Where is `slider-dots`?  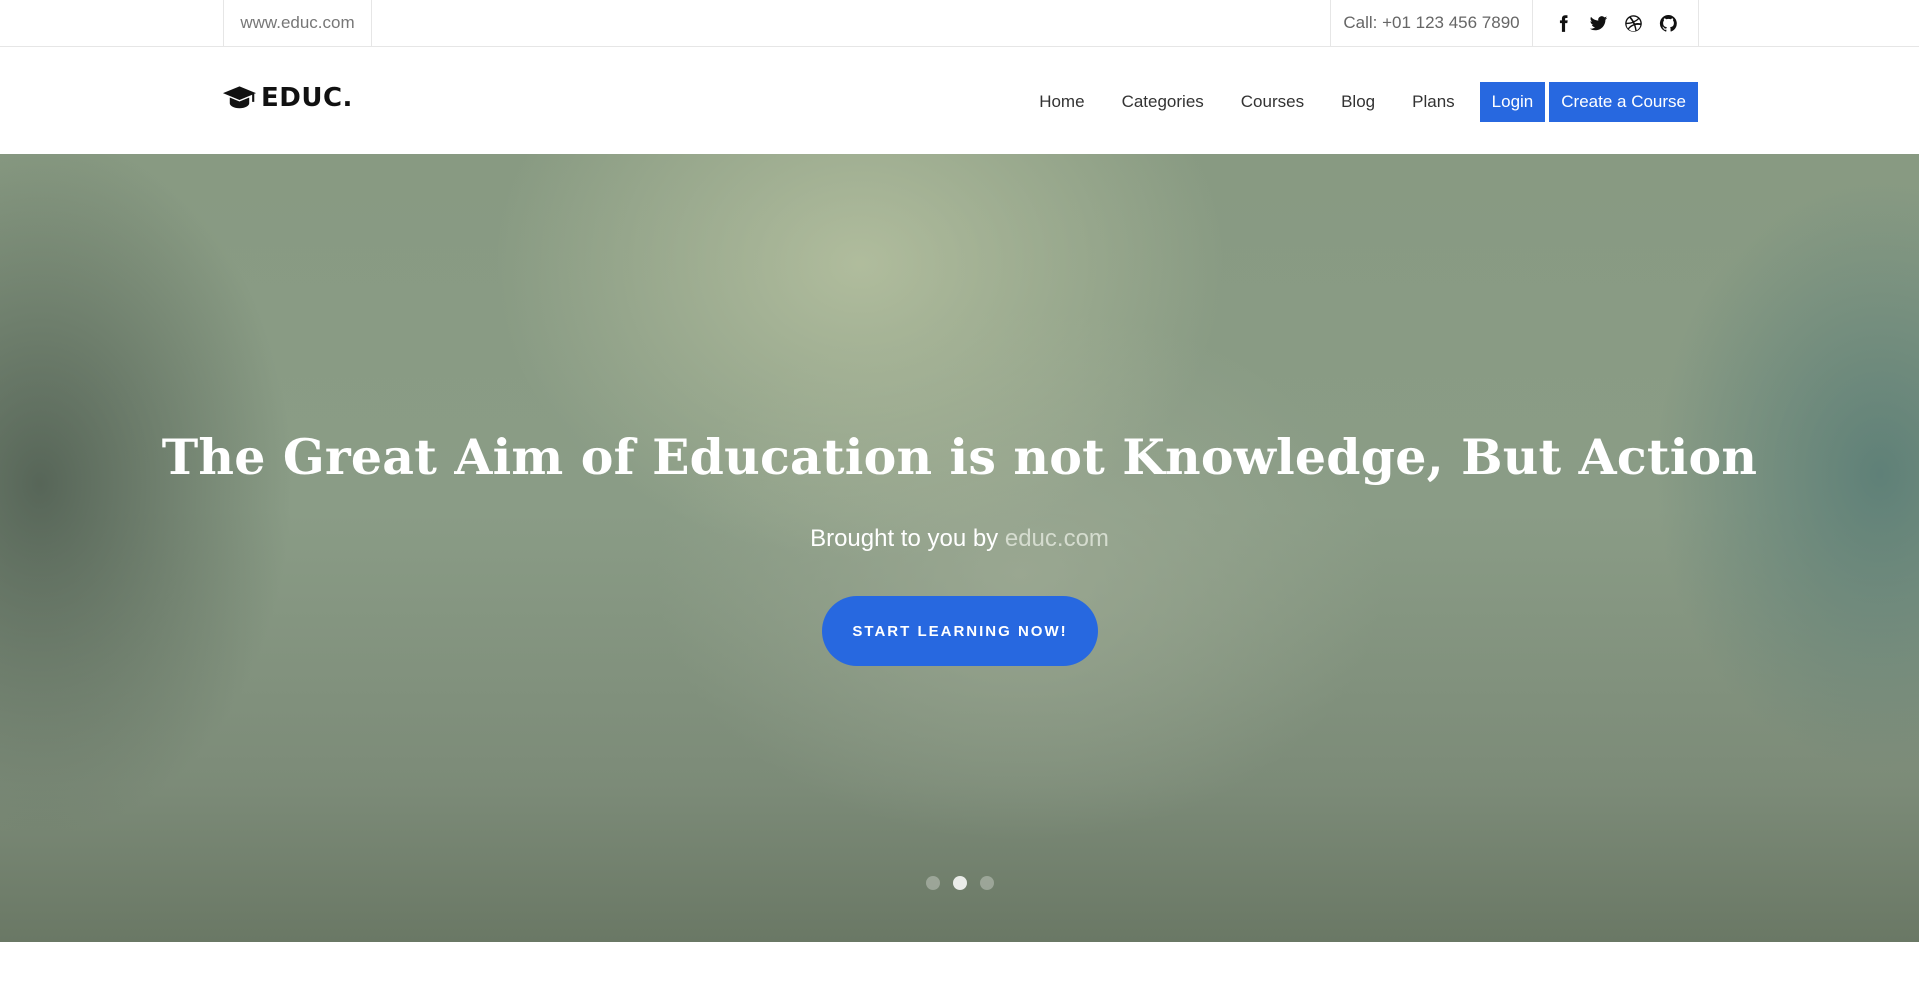
slider-dots is located at coordinates (959, 883).